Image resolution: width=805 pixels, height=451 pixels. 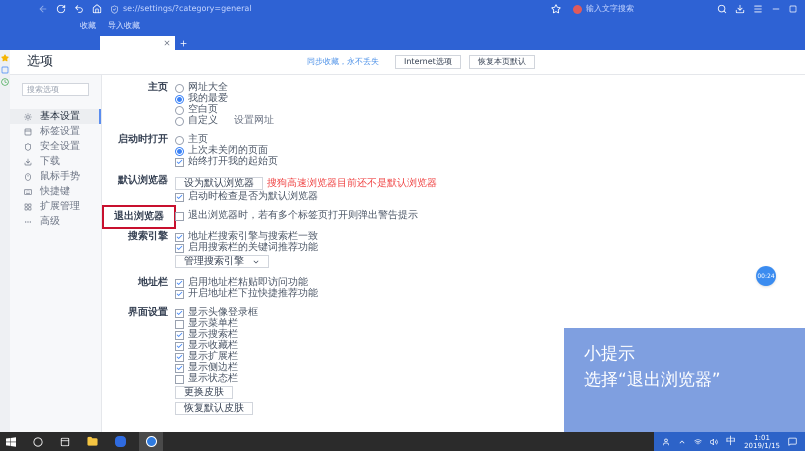 I want to click on bookmark-item: 导入收藏, so click(x=124, y=26).